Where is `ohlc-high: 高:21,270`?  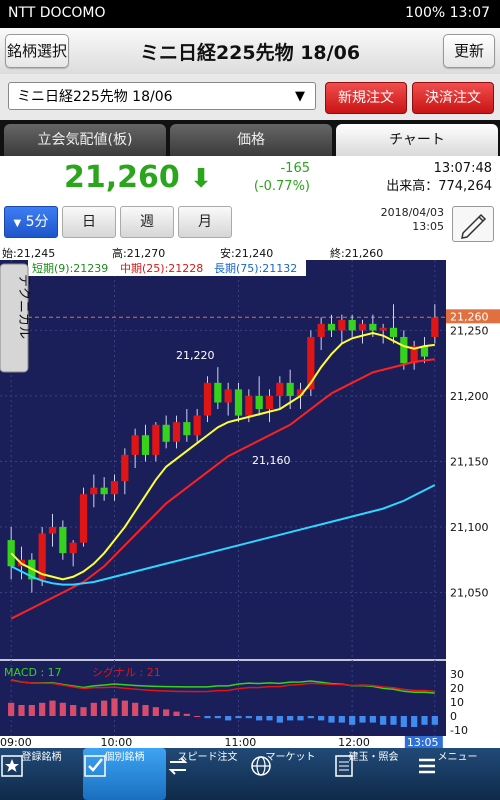
ohlc-high: 高:21,270 is located at coordinates (139, 253).